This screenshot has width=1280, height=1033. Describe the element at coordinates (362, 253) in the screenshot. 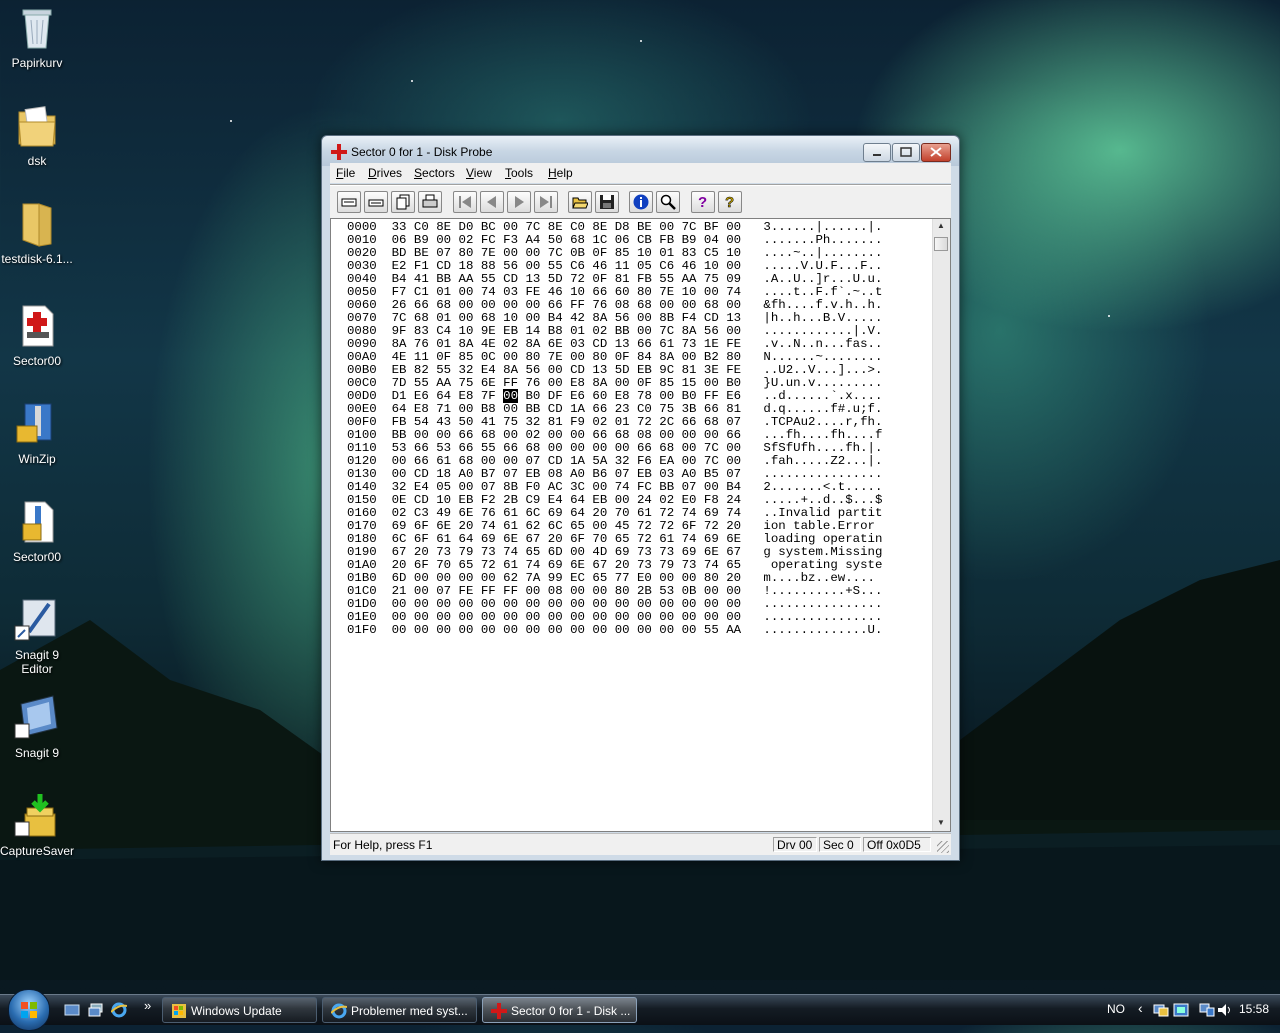

I see `hex-offset: 0020` at that location.